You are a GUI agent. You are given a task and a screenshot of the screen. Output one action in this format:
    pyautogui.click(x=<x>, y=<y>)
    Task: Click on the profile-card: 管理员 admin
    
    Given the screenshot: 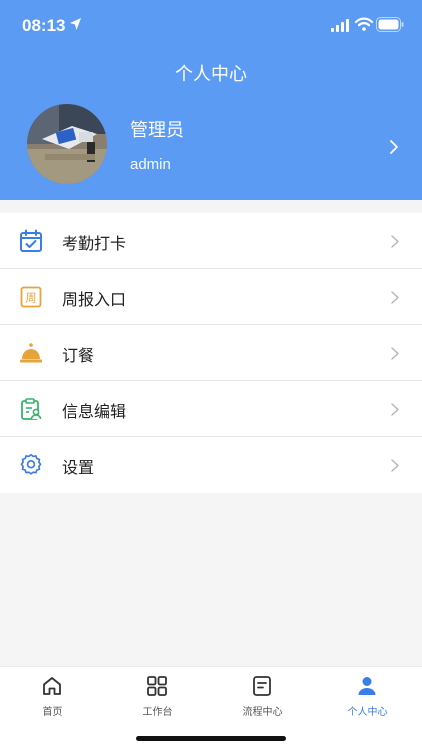 What is the action you would take?
    pyautogui.click(x=211, y=145)
    